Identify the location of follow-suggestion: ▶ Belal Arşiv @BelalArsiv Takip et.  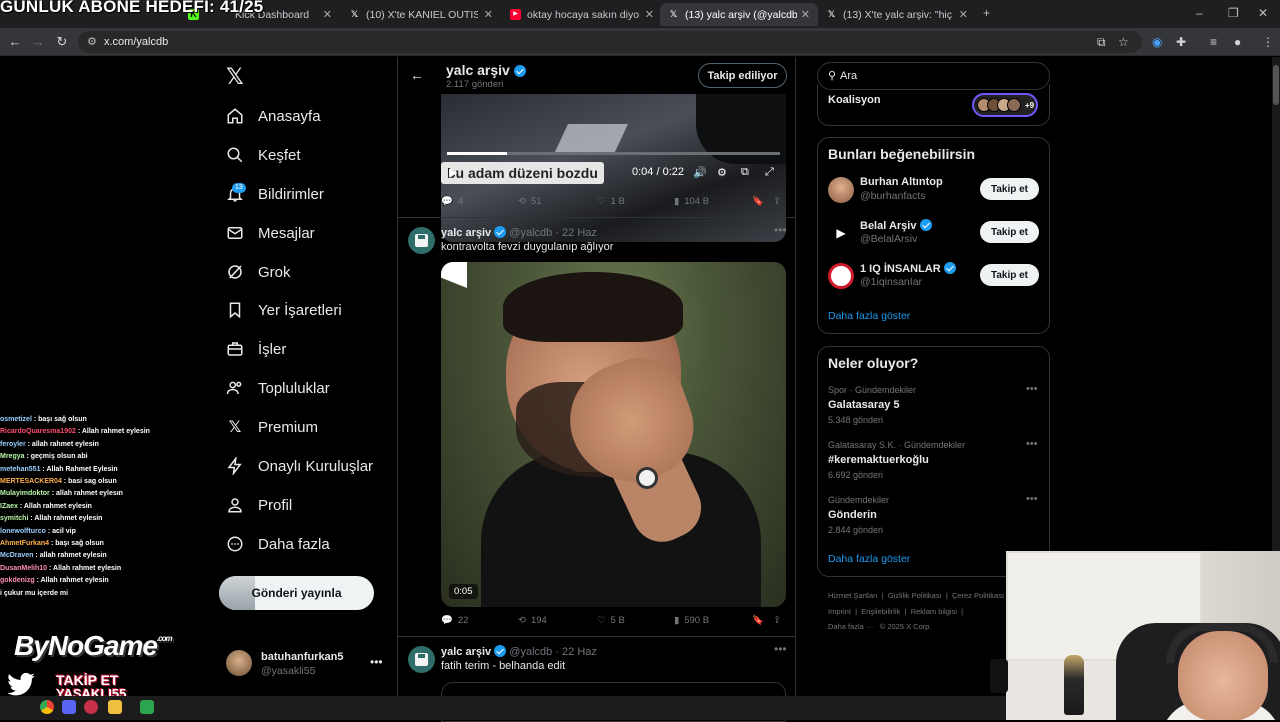
(934, 234).